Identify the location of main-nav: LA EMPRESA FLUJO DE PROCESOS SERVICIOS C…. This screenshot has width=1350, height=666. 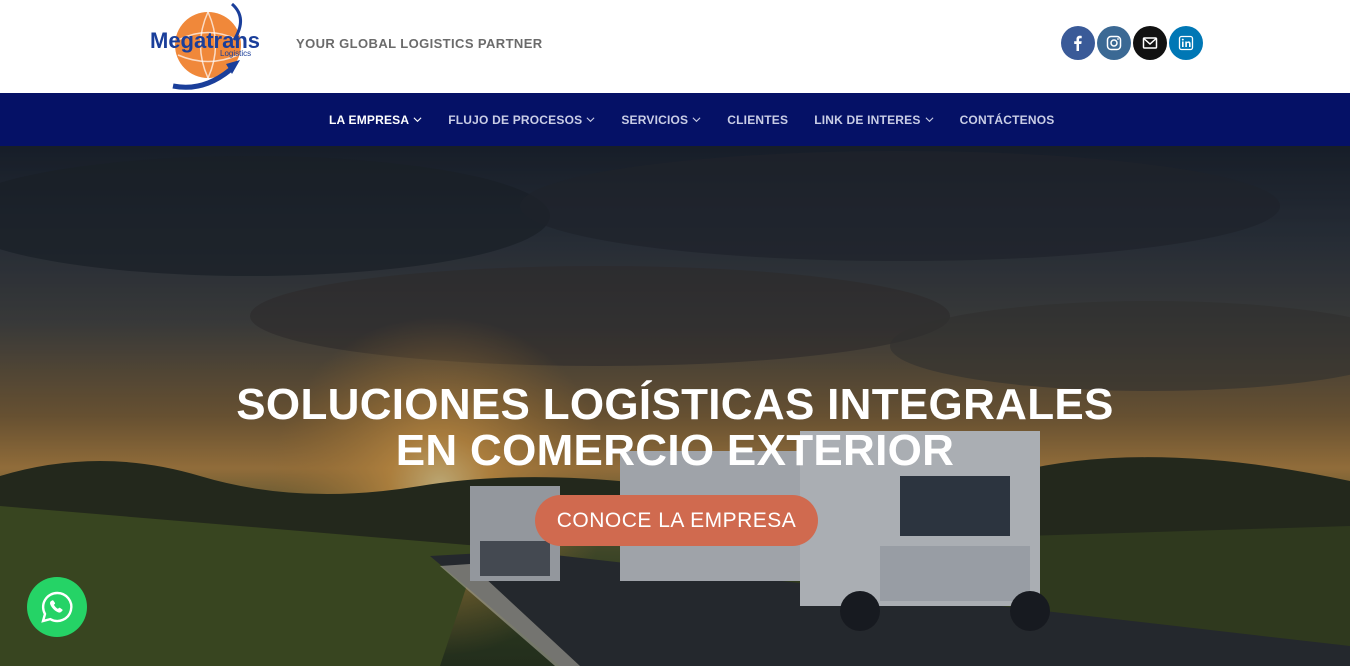
(675, 119).